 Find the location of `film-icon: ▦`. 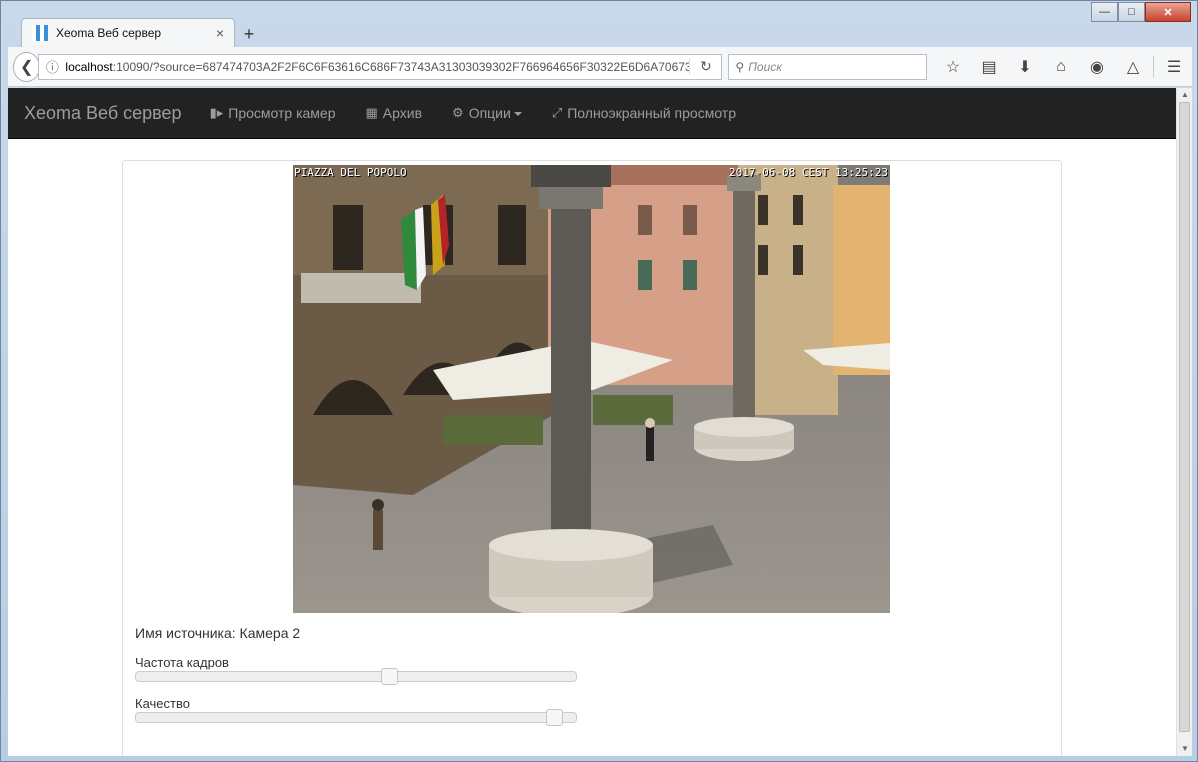

film-icon: ▦ is located at coordinates (371, 112).